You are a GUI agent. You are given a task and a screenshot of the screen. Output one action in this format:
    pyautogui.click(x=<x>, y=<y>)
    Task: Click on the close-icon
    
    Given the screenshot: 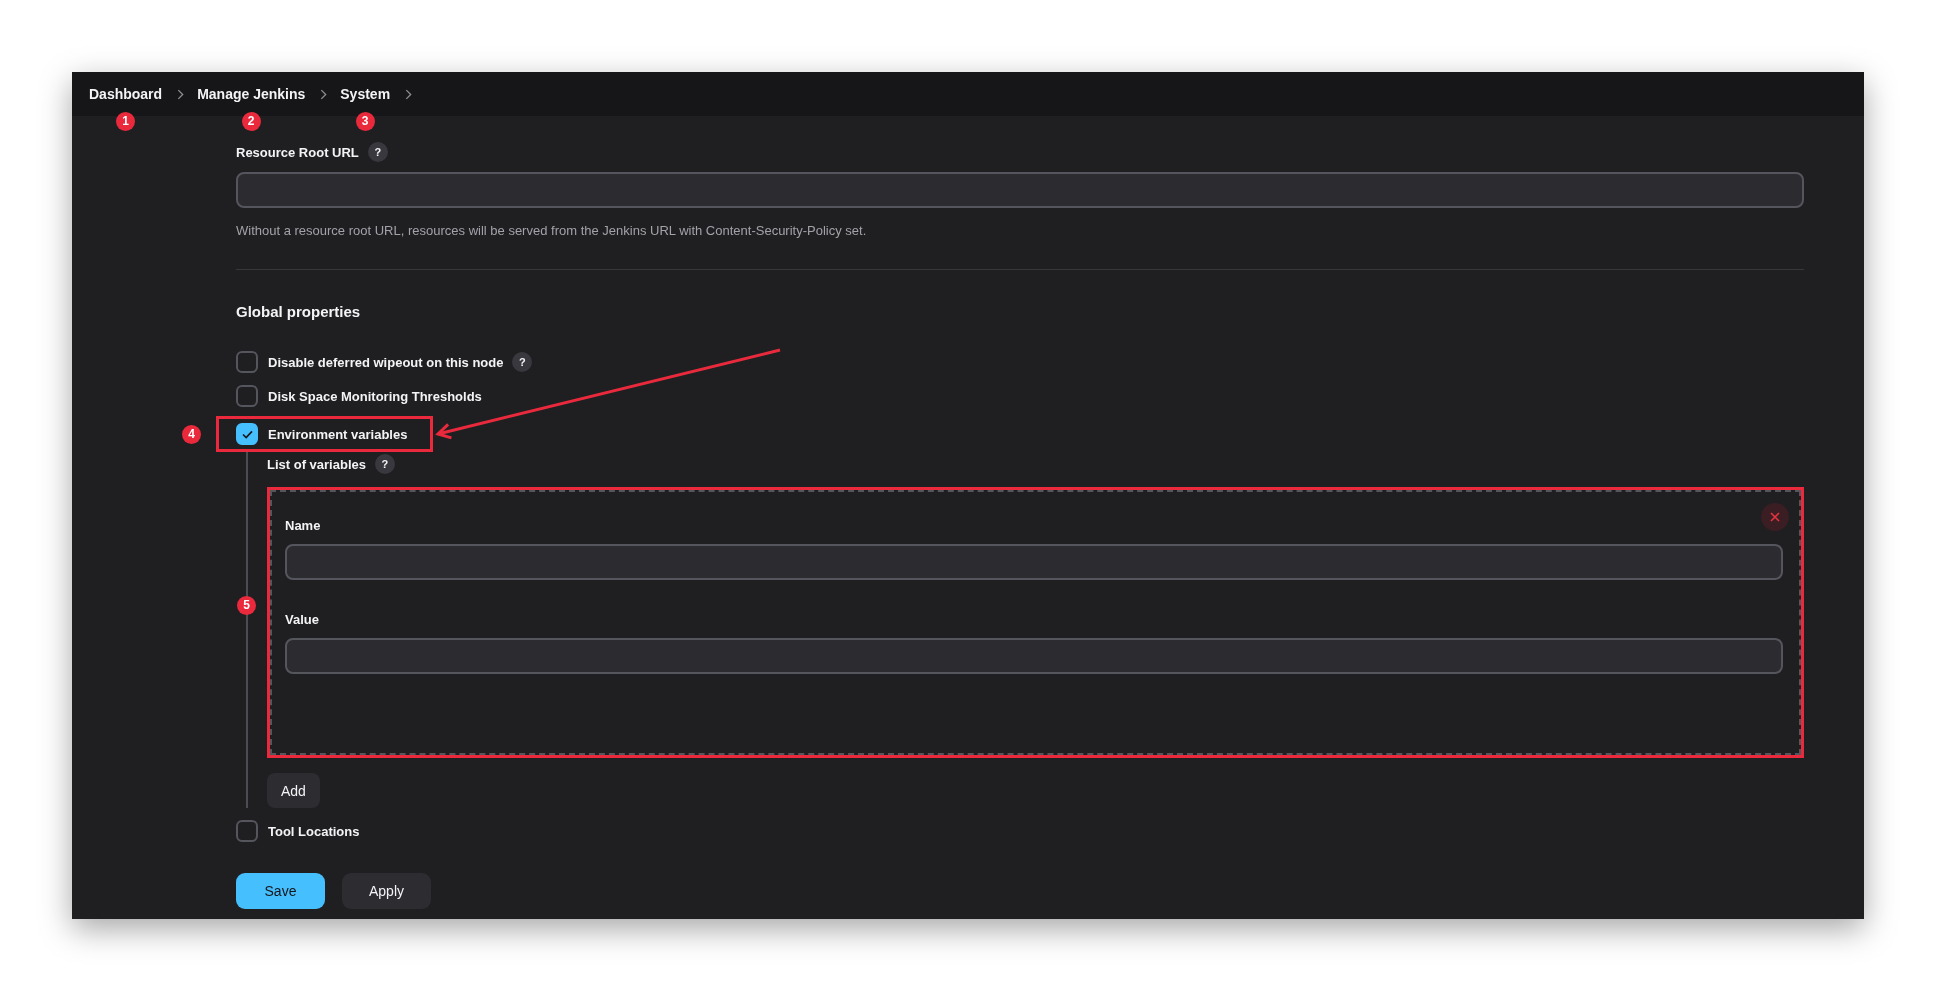 What is the action you would take?
    pyautogui.click(x=1775, y=517)
    